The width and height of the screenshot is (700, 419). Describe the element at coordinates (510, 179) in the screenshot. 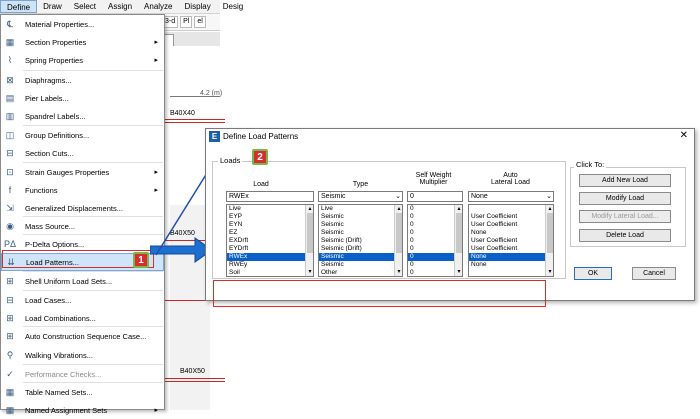

I see `auto-lateral-column-header: Auto Lateral Load` at that location.